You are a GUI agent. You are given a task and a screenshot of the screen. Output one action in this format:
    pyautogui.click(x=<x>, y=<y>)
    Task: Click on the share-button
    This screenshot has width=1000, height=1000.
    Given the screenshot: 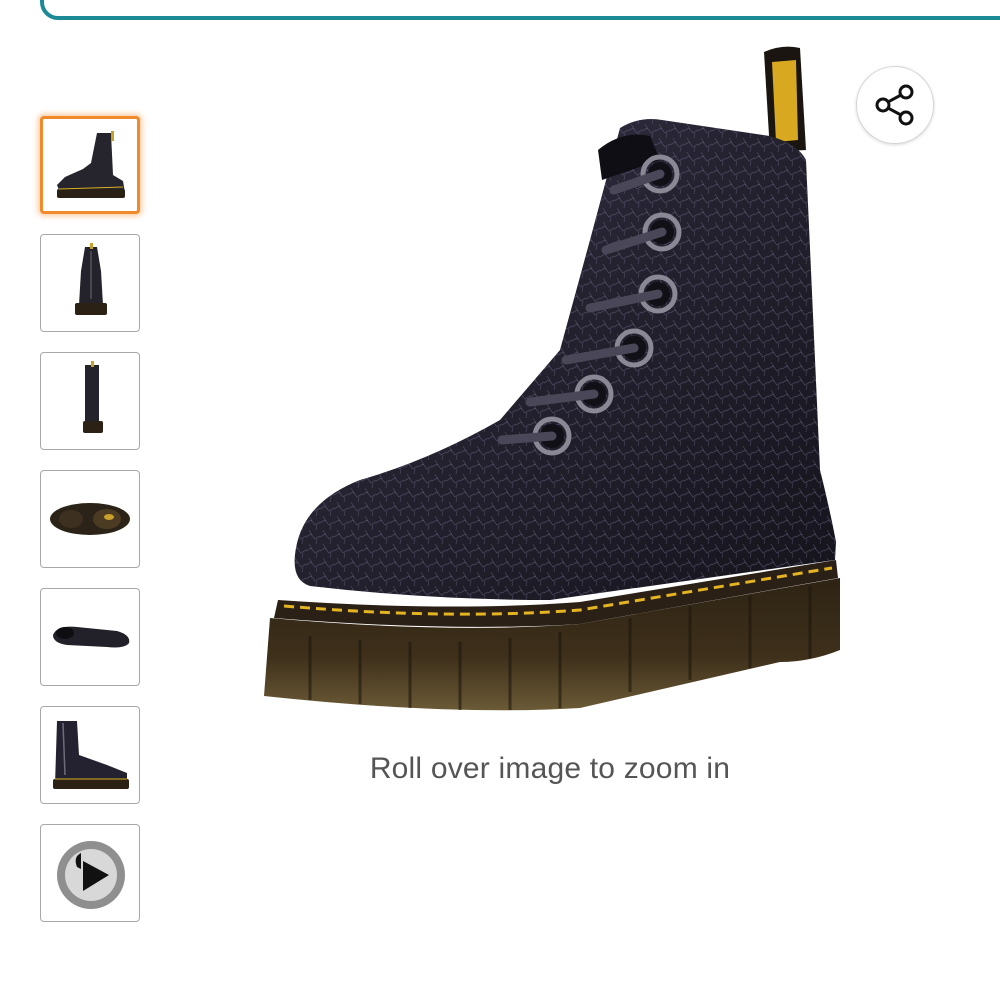 What is the action you would take?
    pyautogui.click(x=895, y=105)
    